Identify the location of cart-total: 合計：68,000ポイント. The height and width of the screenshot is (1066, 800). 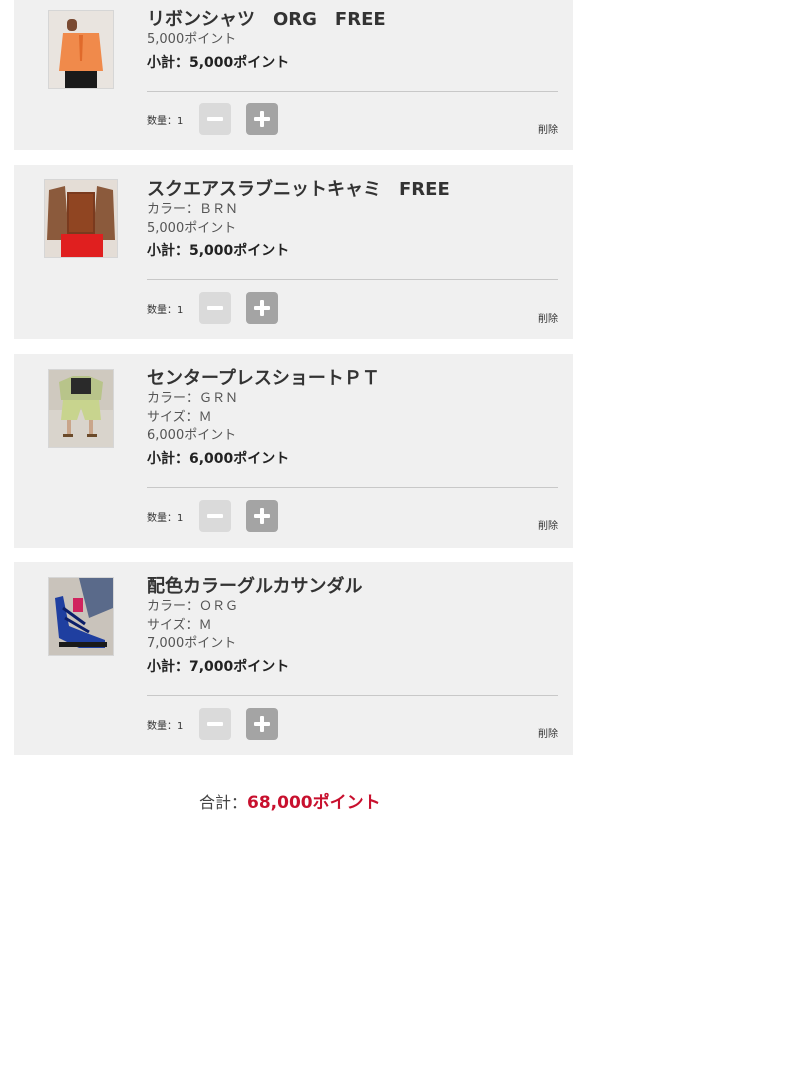
(290, 800).